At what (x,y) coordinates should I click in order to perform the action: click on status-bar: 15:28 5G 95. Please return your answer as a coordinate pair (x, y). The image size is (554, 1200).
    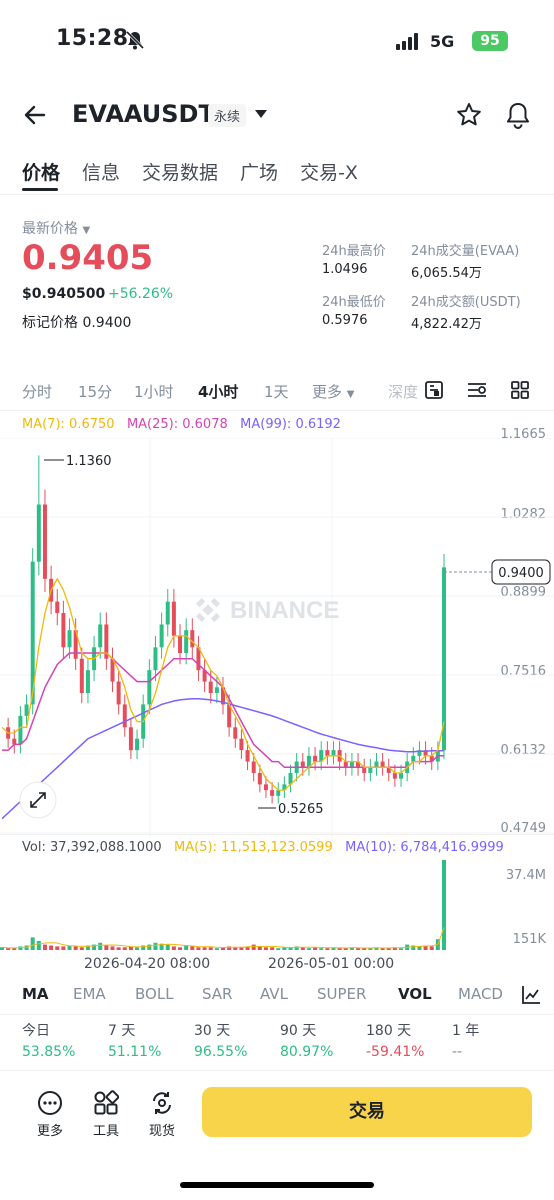
    Looking at the image, I should click on (277, 40).